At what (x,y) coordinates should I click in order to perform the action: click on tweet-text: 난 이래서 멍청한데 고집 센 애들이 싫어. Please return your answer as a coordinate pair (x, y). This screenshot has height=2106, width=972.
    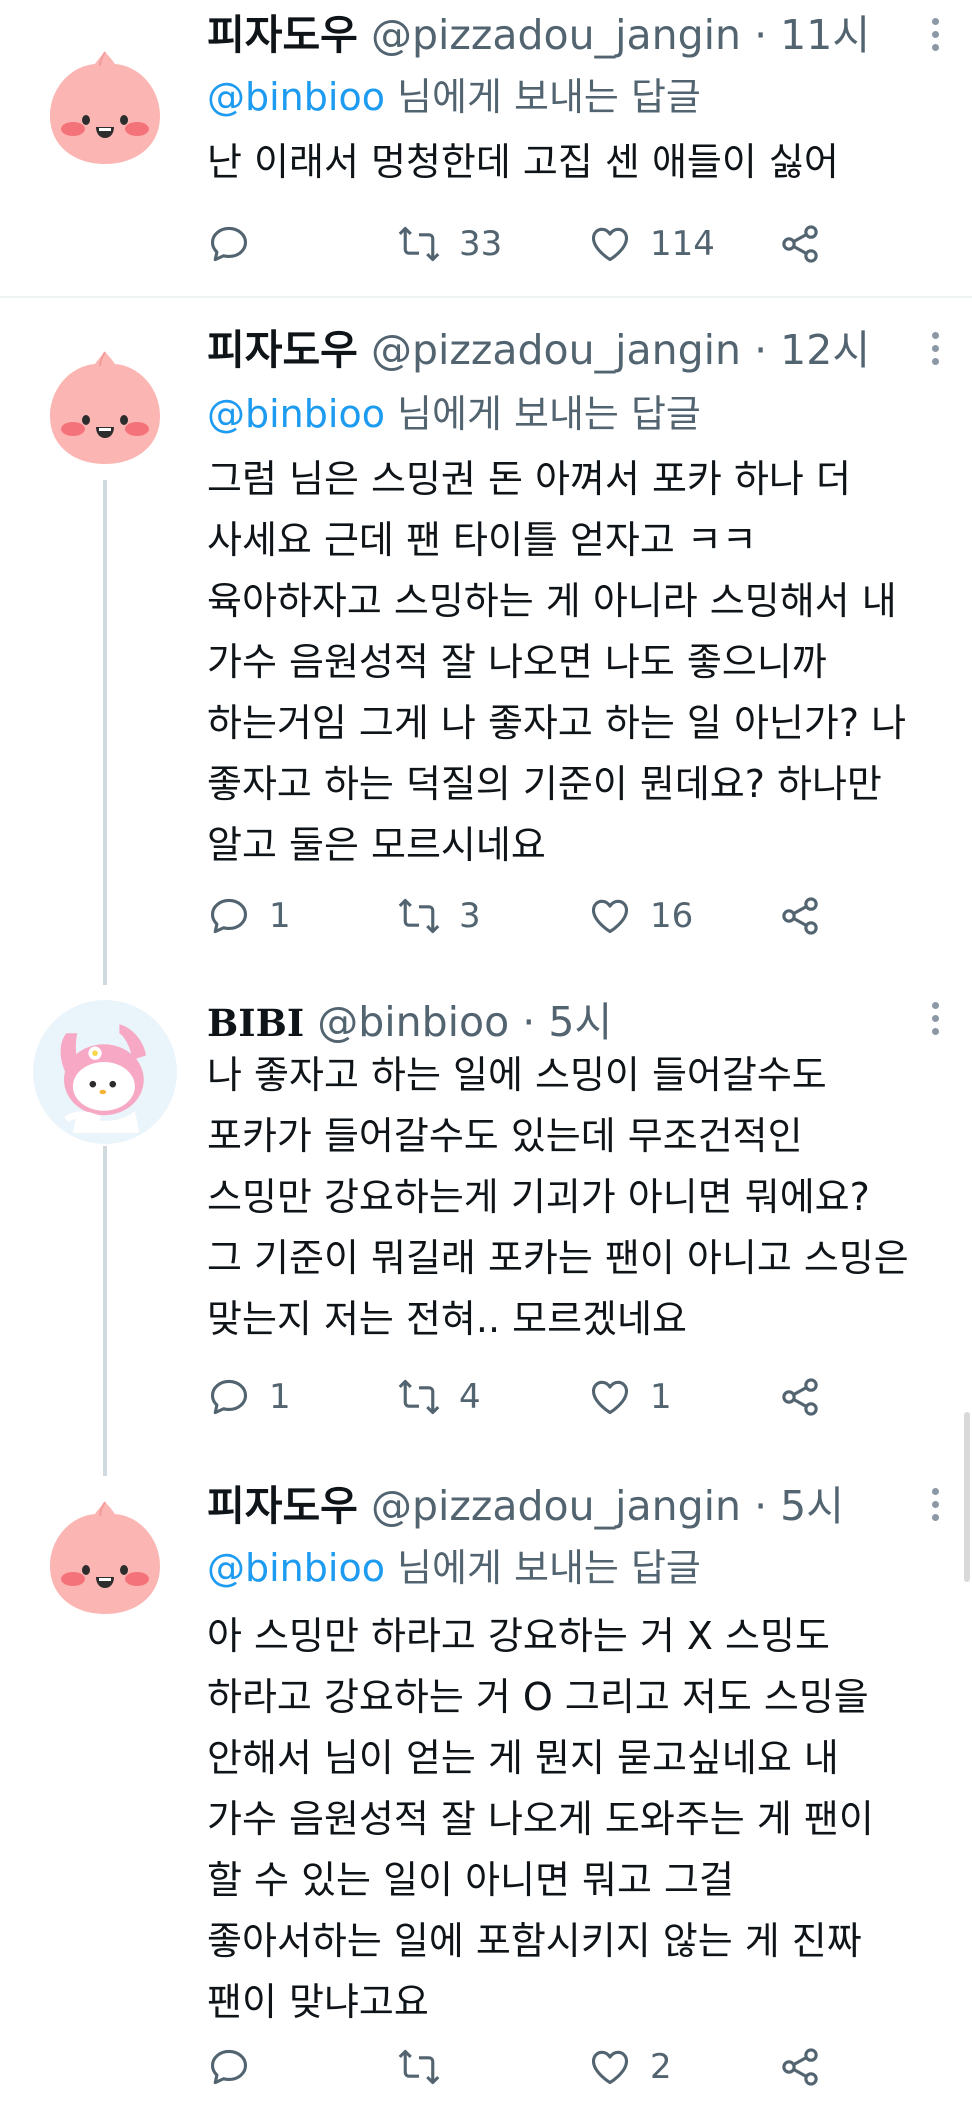
    Looking at the image, I should click on (577, 162).